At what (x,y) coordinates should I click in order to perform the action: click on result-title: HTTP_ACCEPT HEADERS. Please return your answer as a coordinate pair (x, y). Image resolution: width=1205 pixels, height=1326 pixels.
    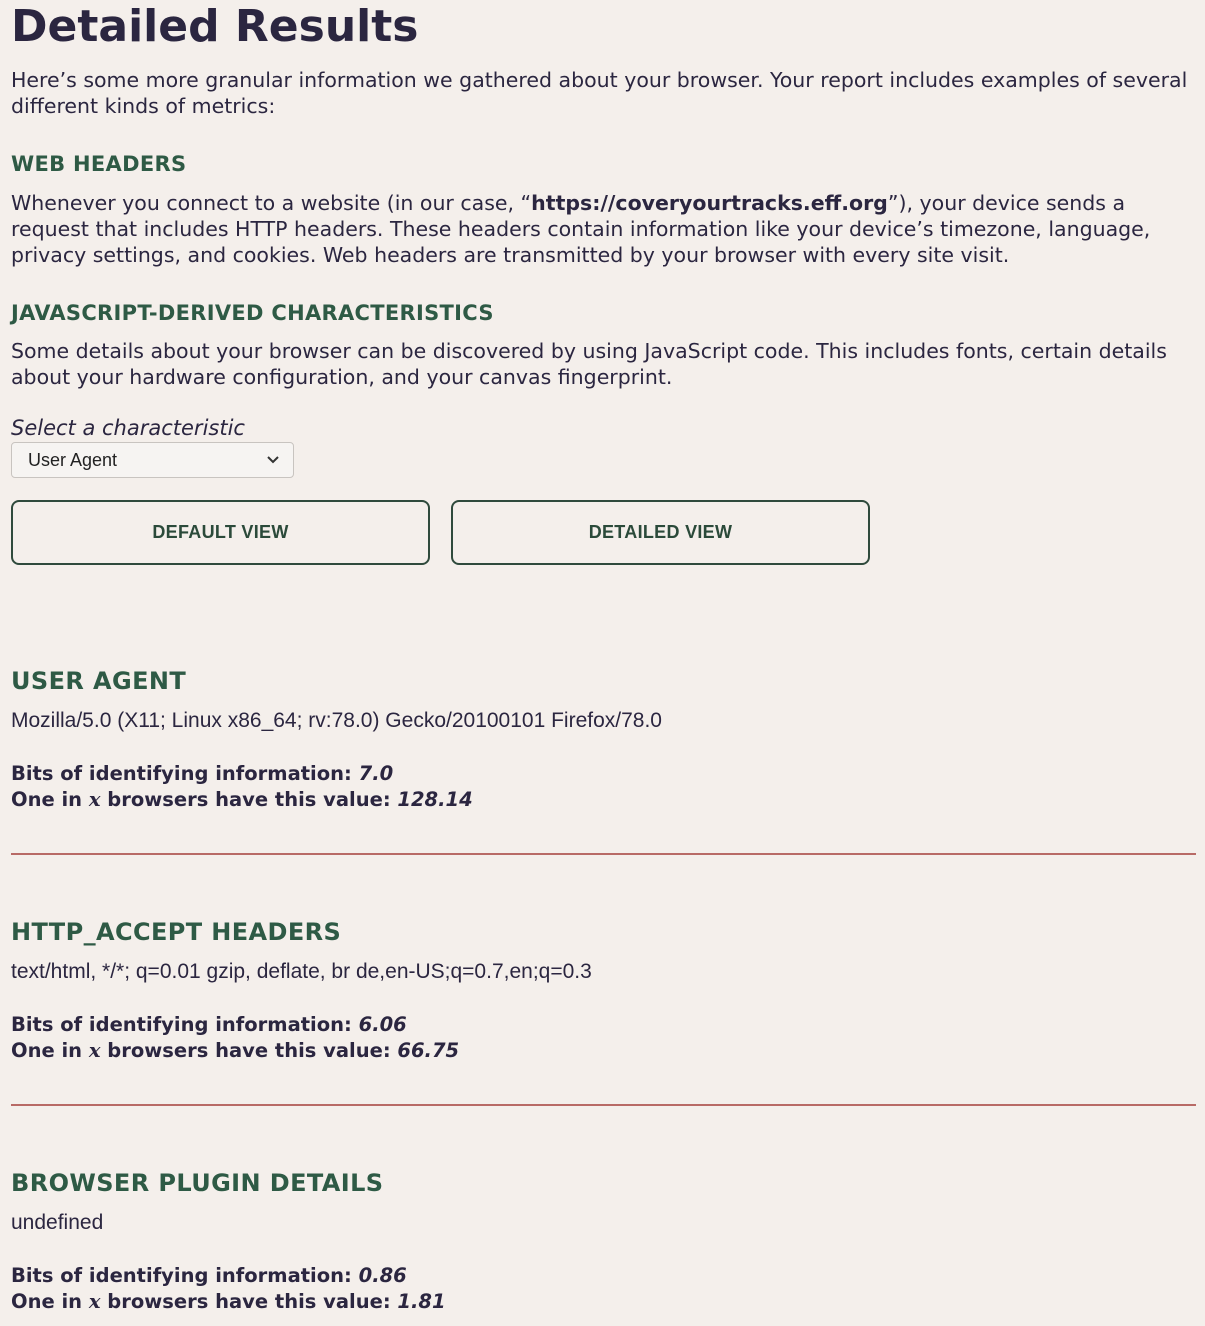
    Looking at the image, I should click on (176, 932).